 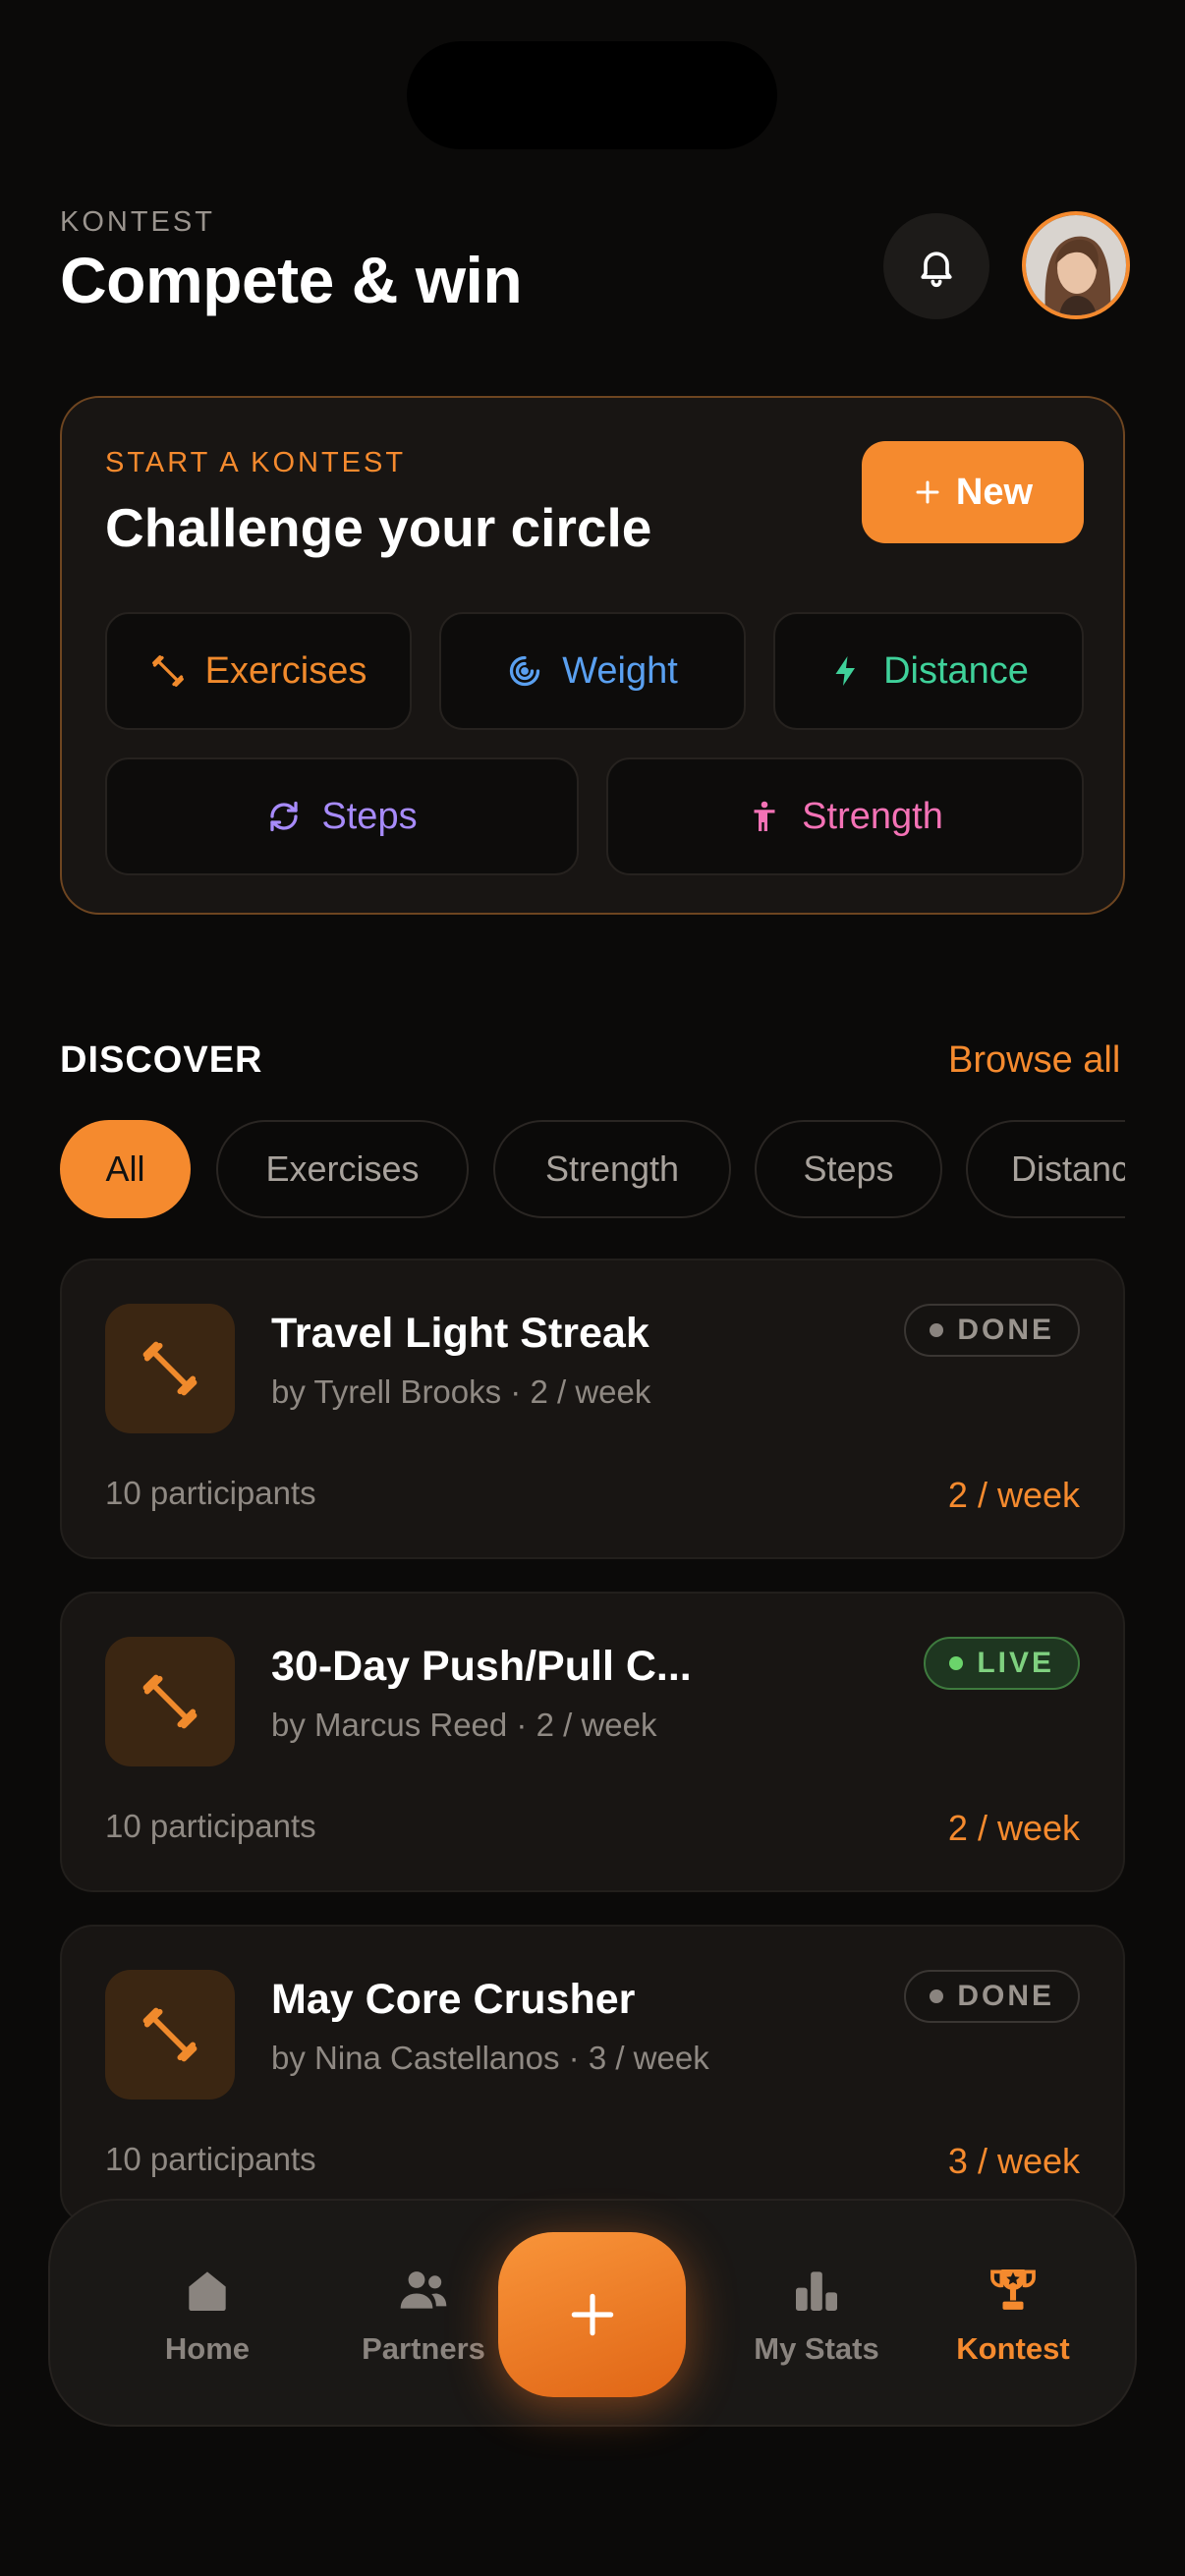 What do you see at coordinates (285, 816) in the screenshot?
I see `refresh-icon` at bounding box center [285, 816].